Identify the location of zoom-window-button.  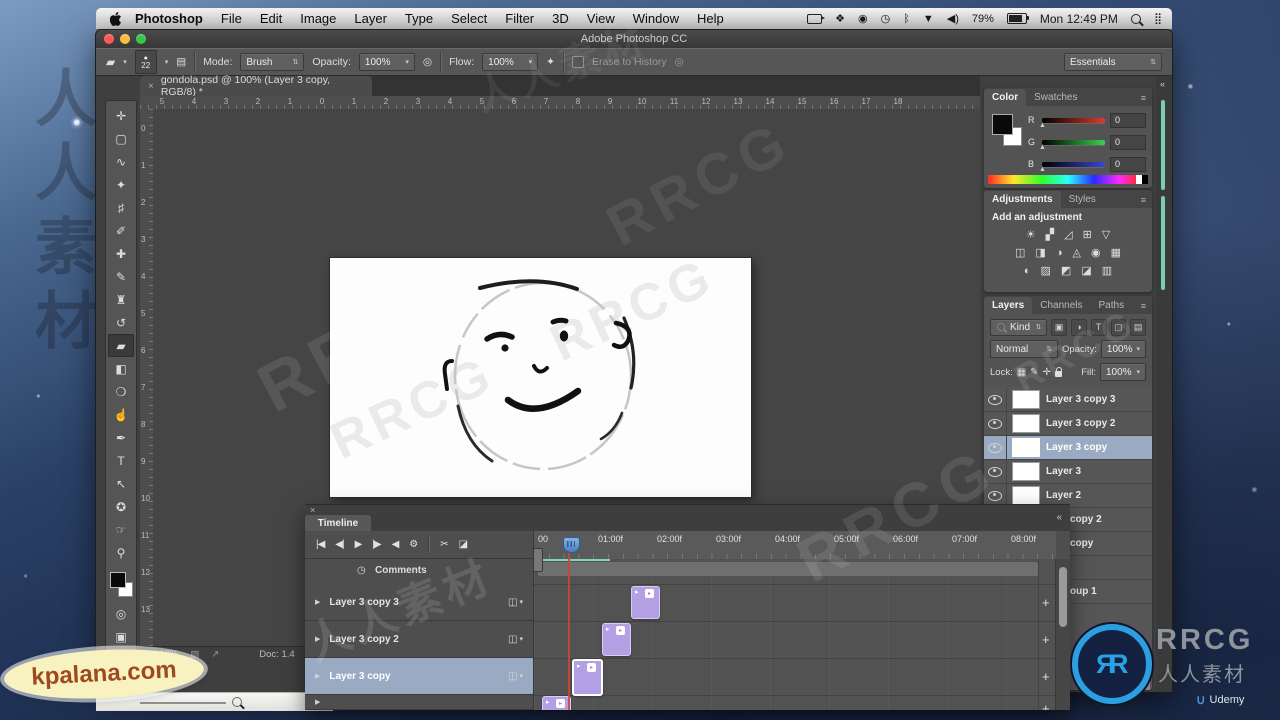
(141, 39).